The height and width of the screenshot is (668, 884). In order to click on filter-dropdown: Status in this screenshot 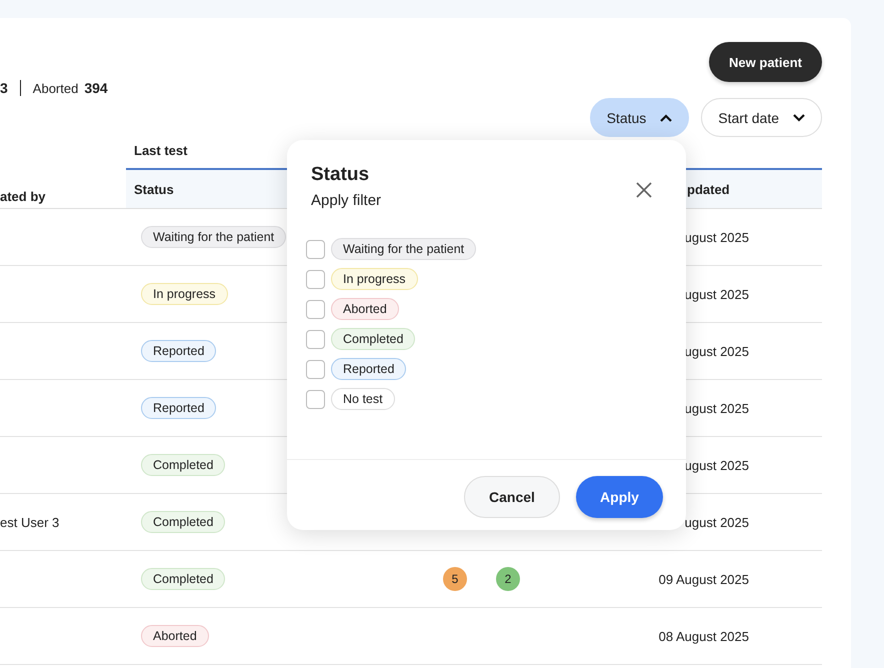, I will do `click(640, 117)`.